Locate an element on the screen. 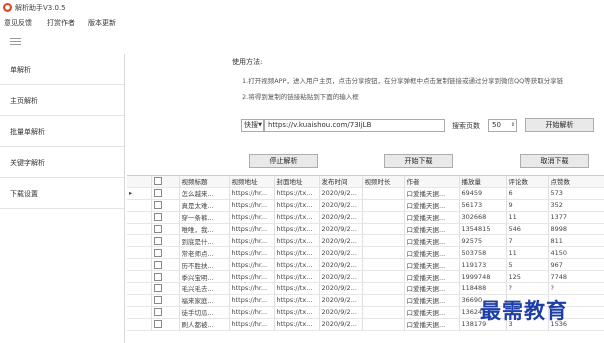  menu-donate: 打赏作者 is located at coordinates (61, 23).